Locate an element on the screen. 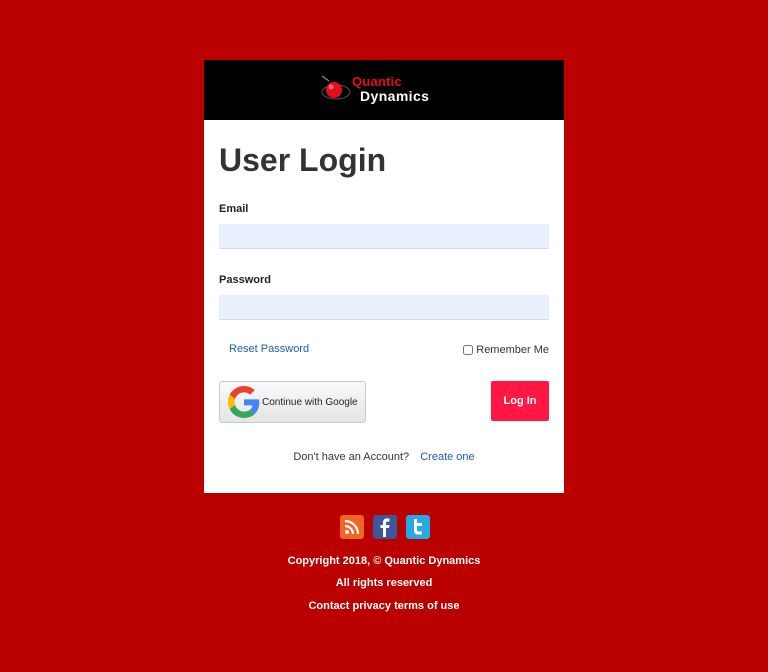 The image size is (768, 672). rss-icon is located at coordinates (352, 527).